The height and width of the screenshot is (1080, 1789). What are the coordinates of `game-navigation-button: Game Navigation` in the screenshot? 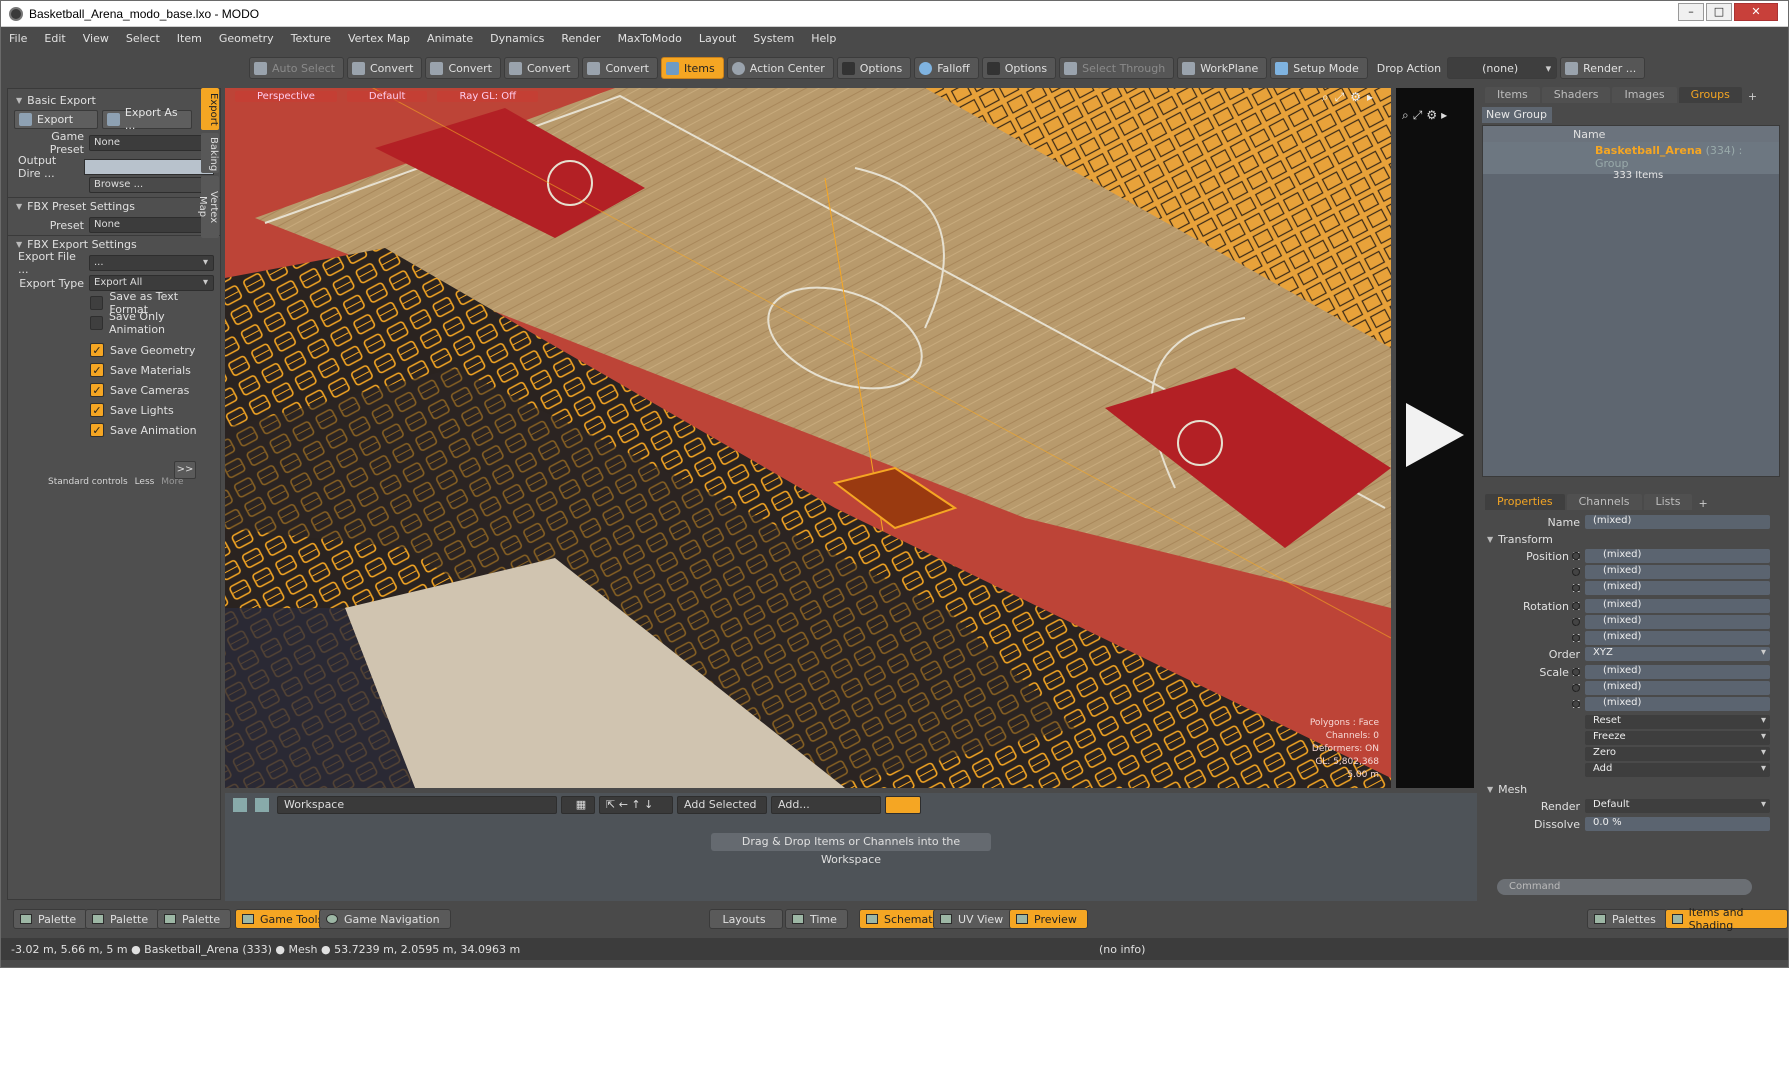 It's located at (385, 919).